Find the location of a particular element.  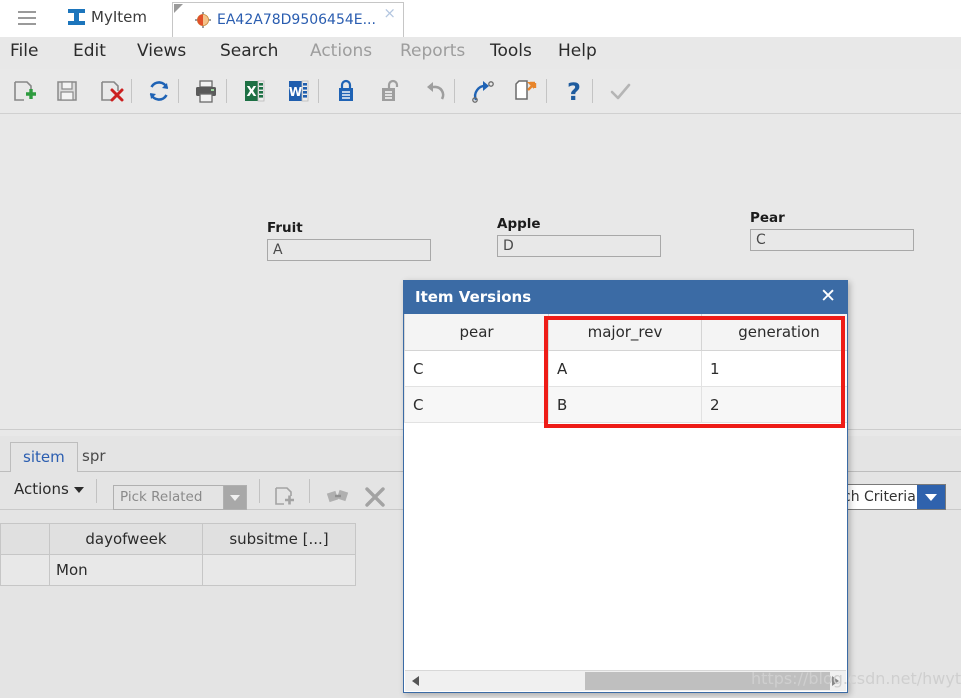

menu-tools: Tools is located at coordinates (511, 51).